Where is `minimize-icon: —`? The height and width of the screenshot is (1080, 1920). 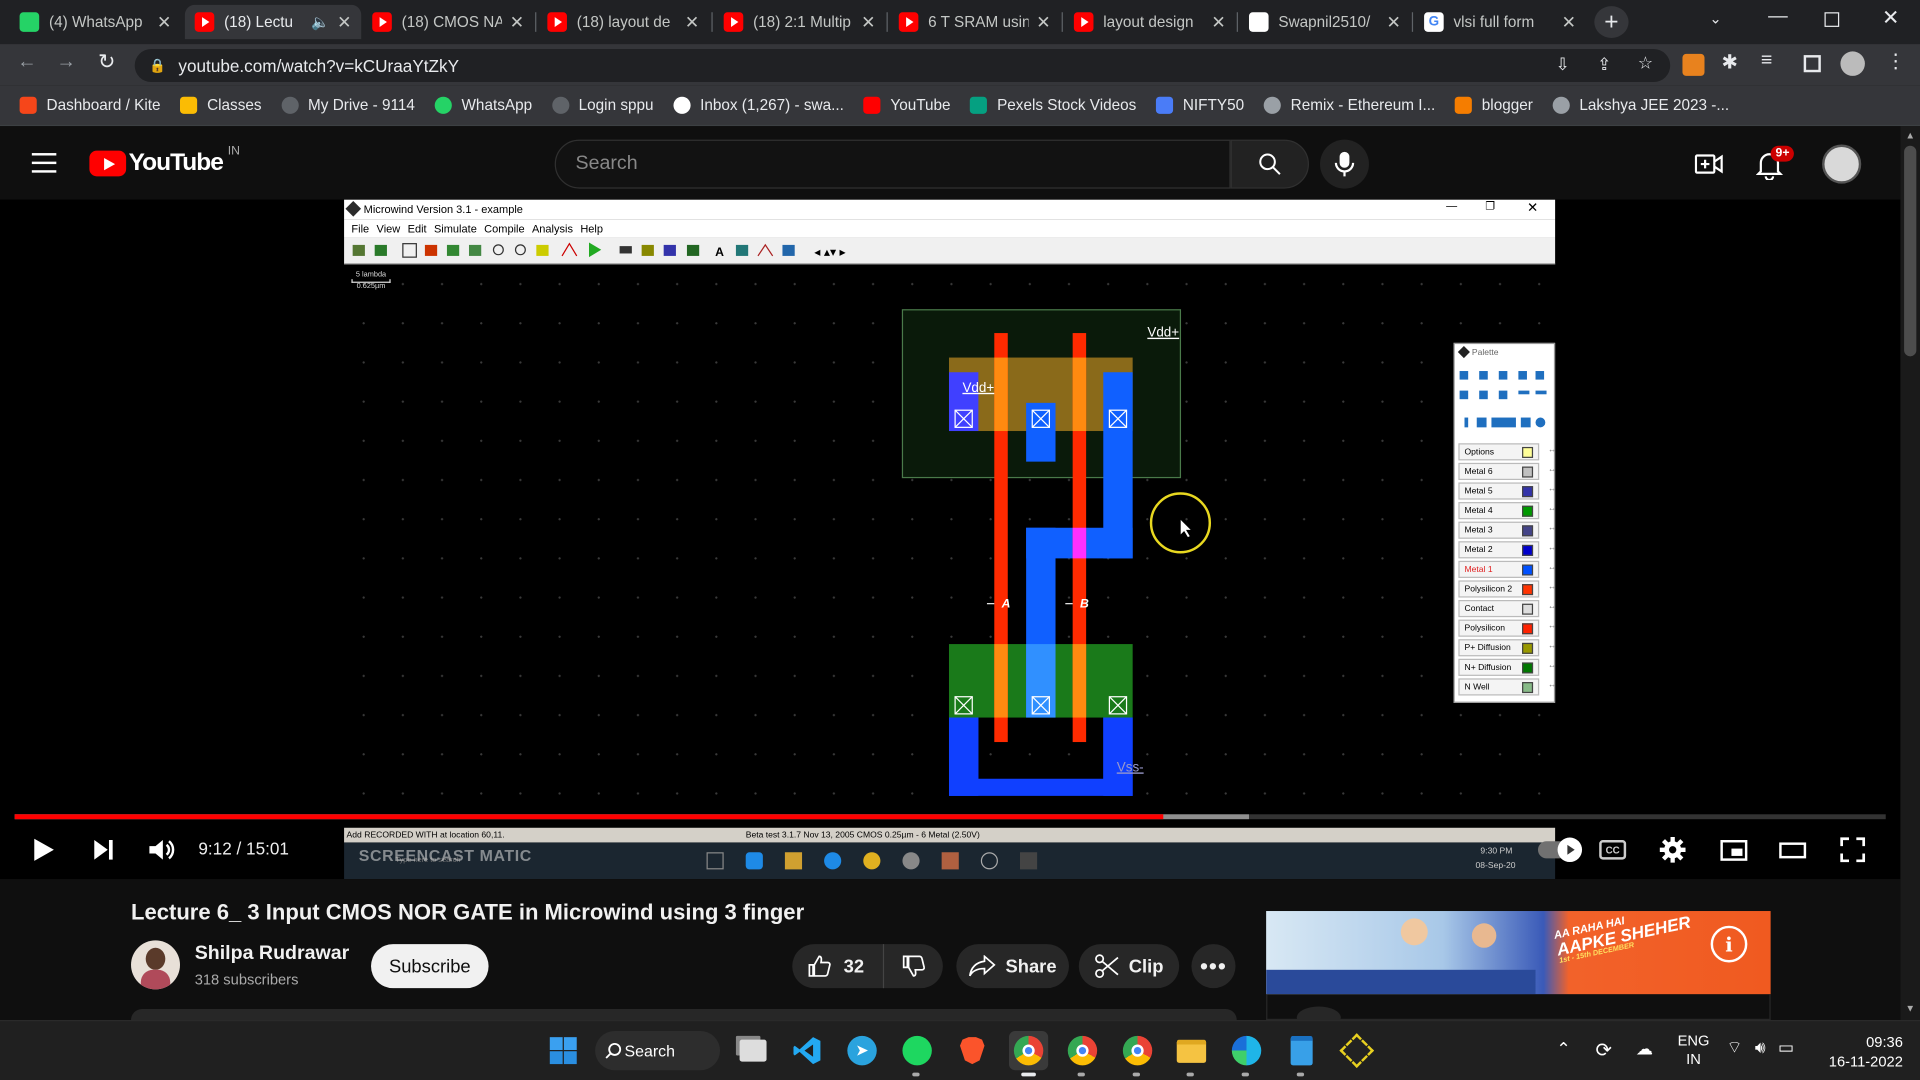
minimize-icon: — is located at coordinates (1778, 17).